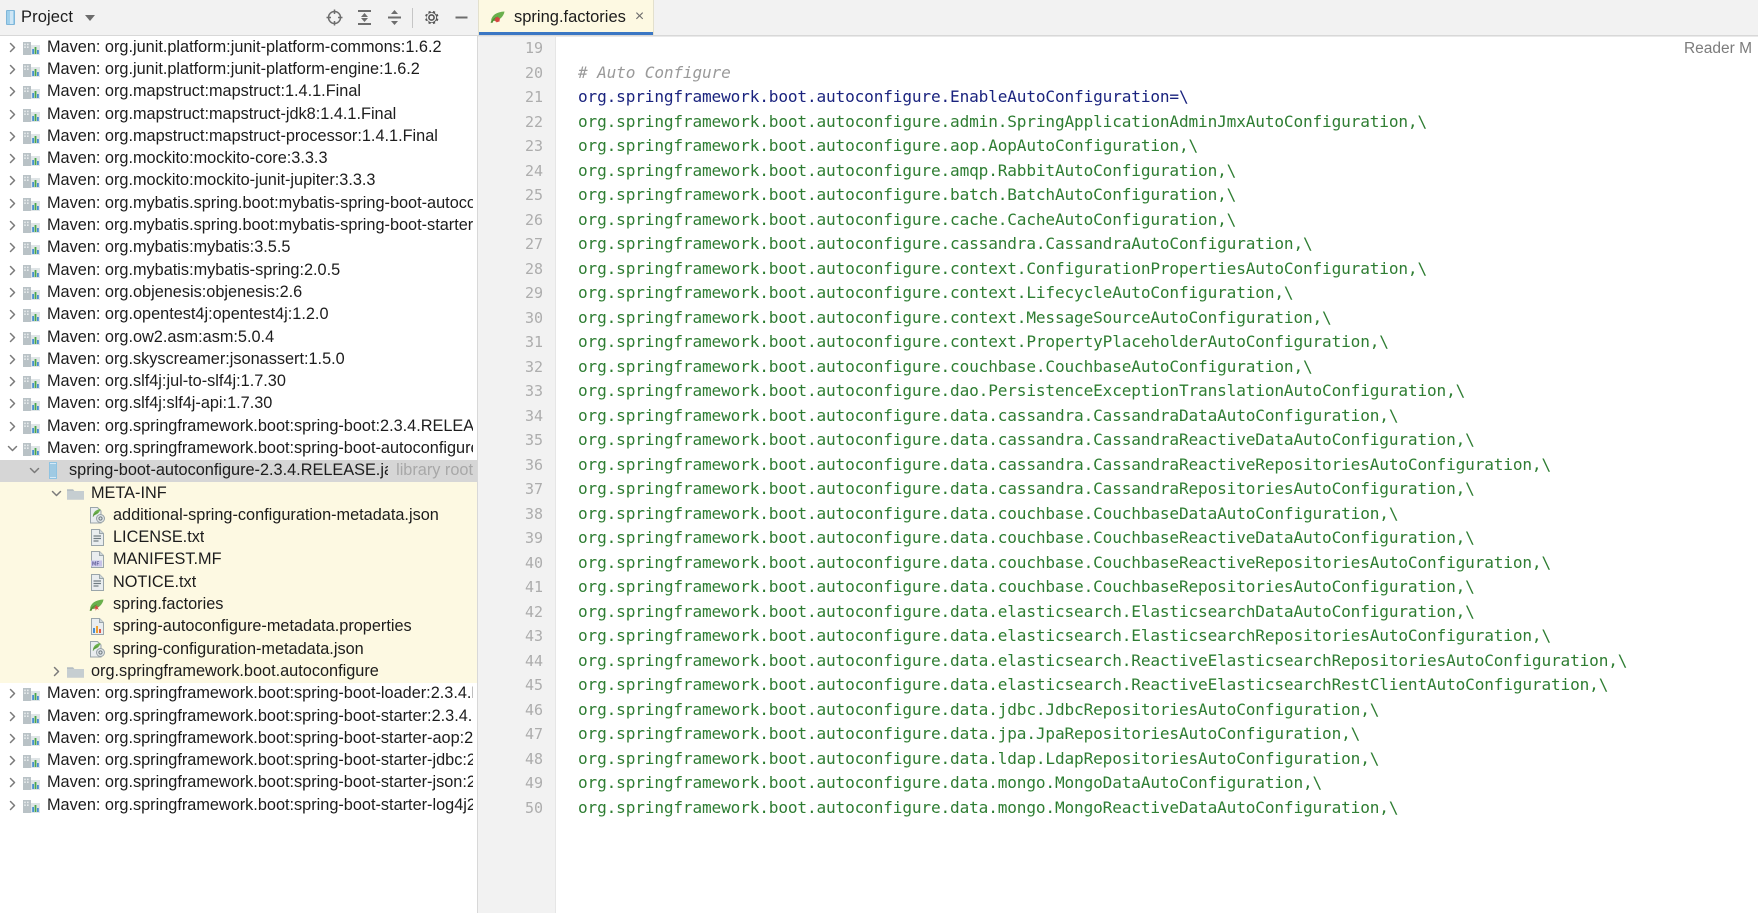 Image resolution: width=1758 pixels, height=913 pixels. Describe the element at coordinates (461, 18) in the screenshot. I see `minimize-icon` at that location.